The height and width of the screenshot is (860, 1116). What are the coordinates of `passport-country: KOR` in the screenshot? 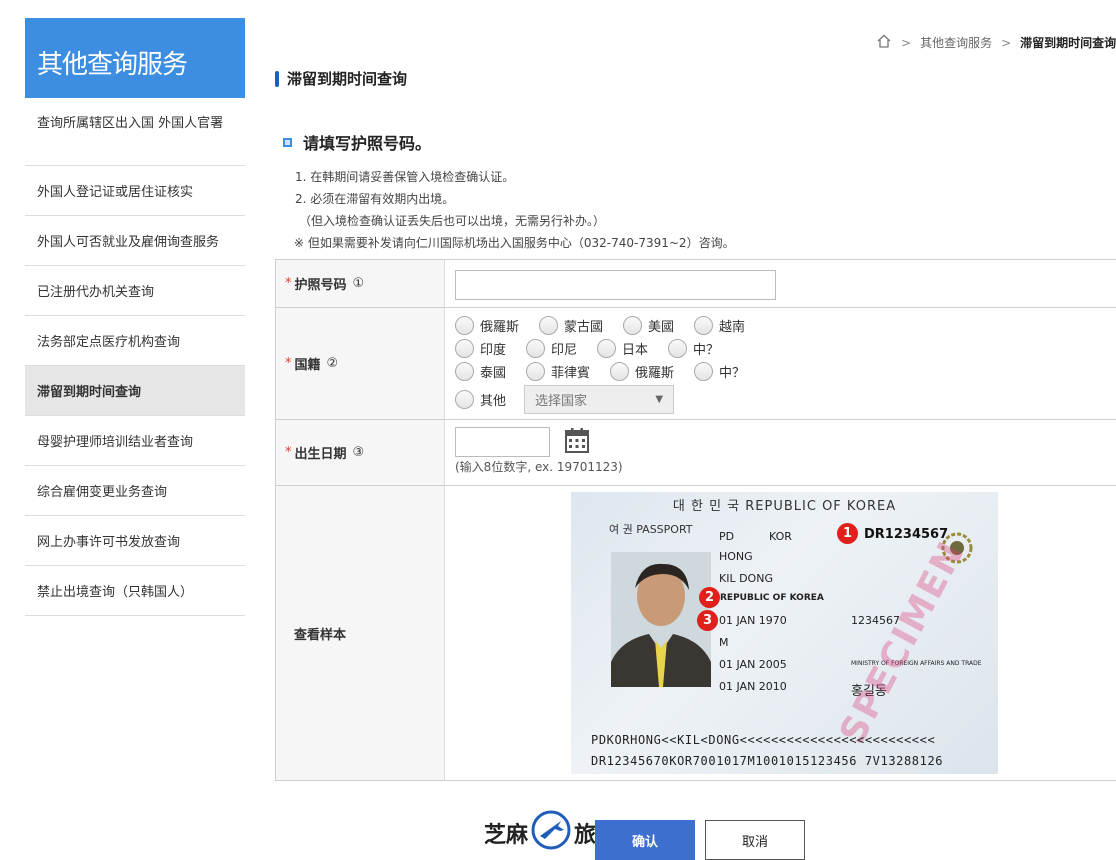 It's located at (780, 536).